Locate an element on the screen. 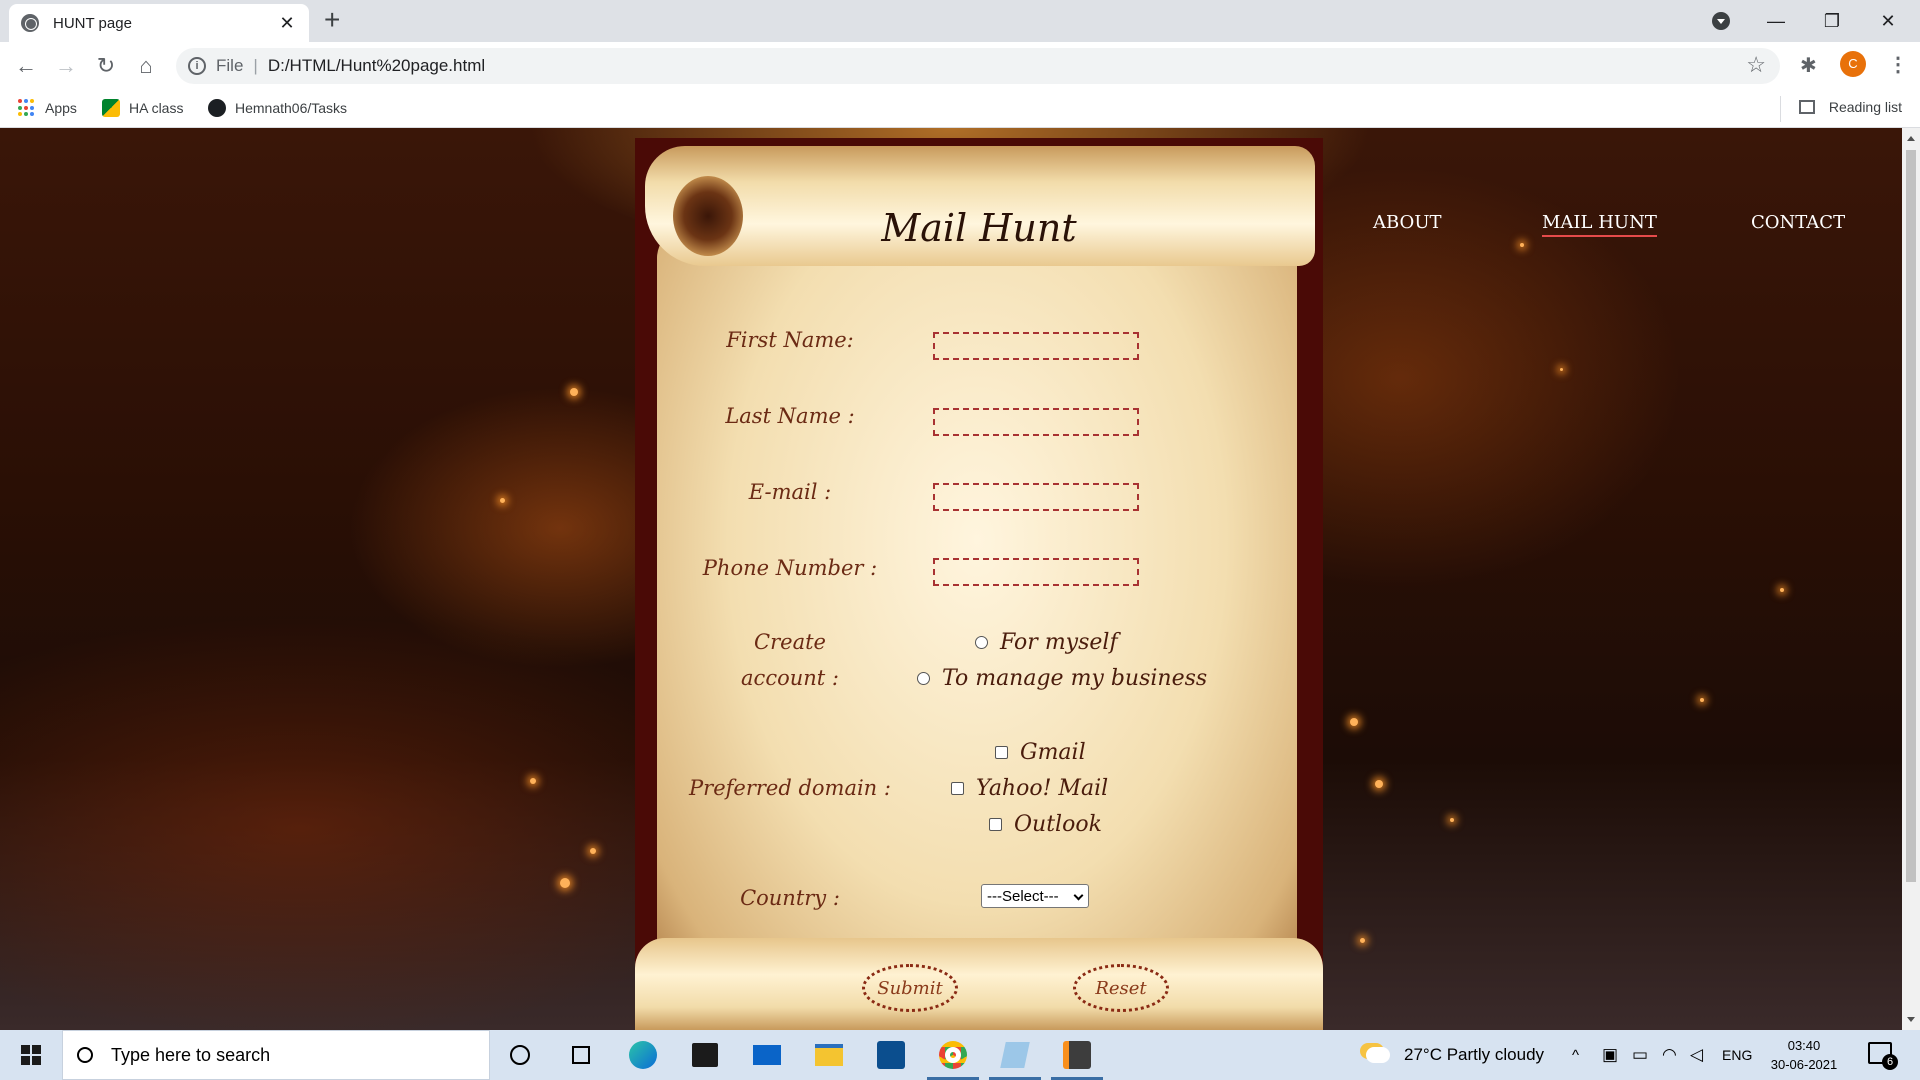  windows-logo-icon is located at coordinates (31, 1055).